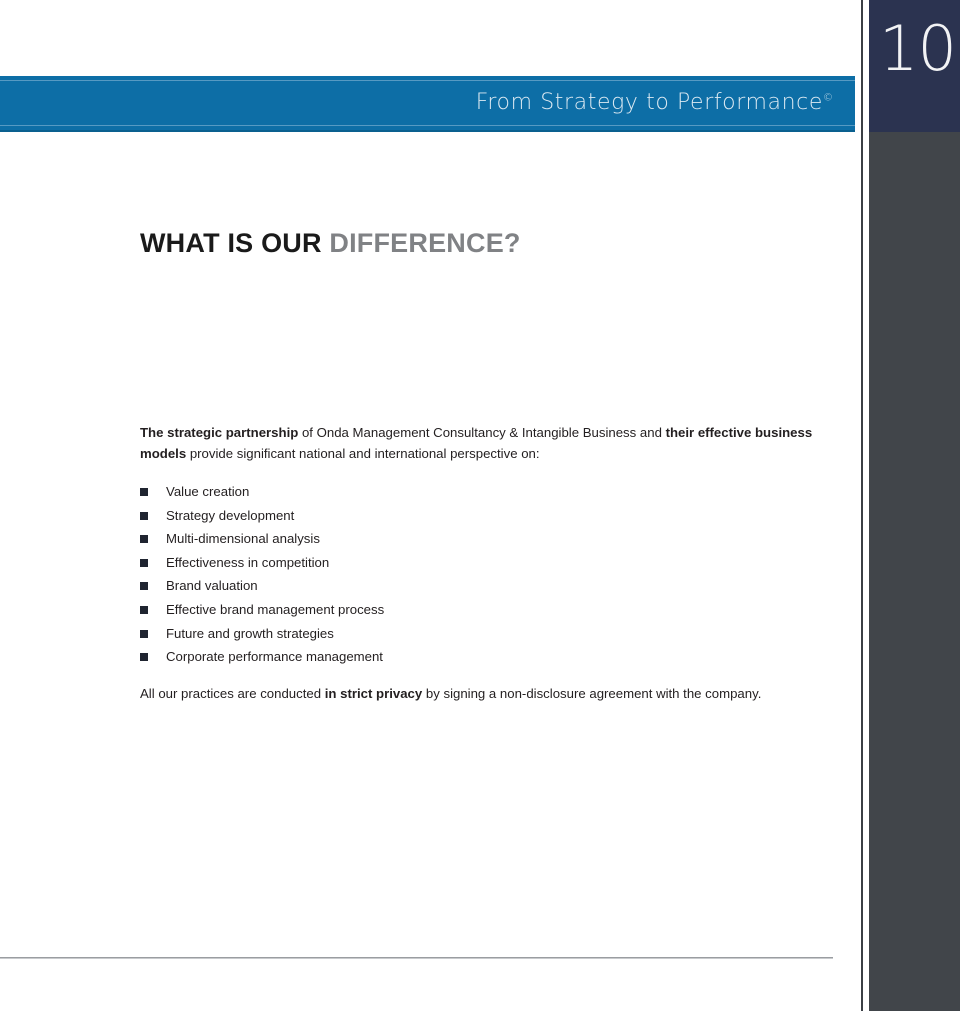  Describe the element at coordinates (490, 610) in the screenshot. I see `list-item: Effective brand management process` at that location.